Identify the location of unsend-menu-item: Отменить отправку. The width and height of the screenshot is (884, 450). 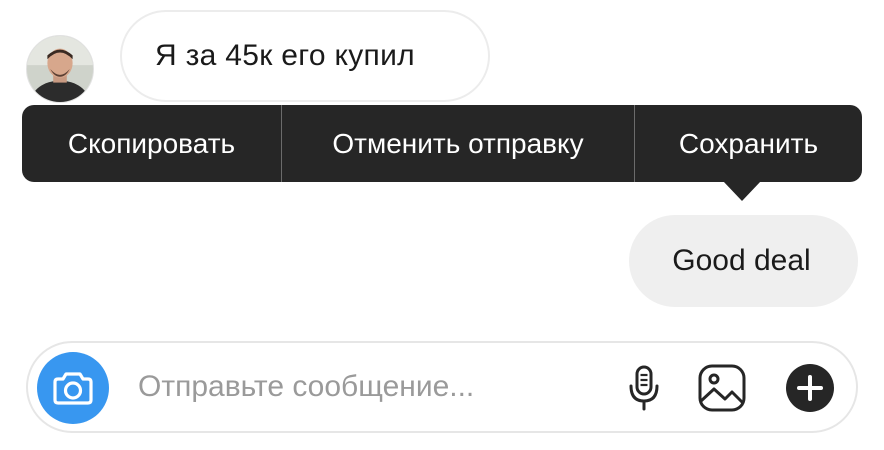
(457, 143).